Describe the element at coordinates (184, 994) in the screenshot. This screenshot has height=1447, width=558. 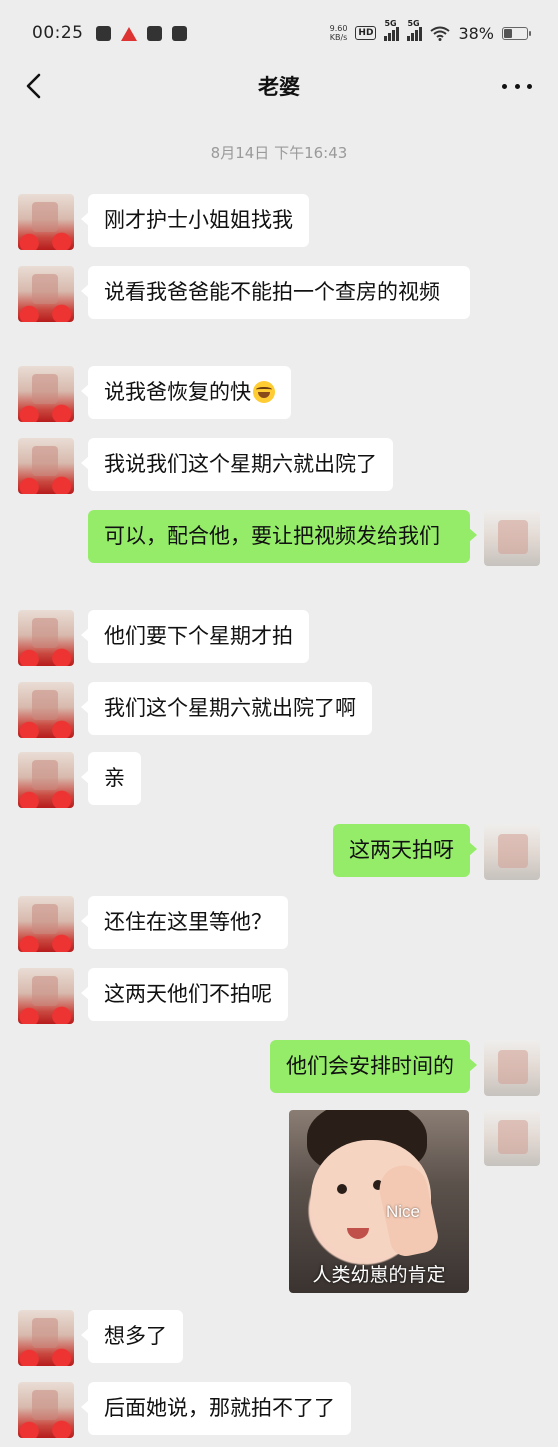
I see `incoming-message: 这两天他们不拍呢` at that location.